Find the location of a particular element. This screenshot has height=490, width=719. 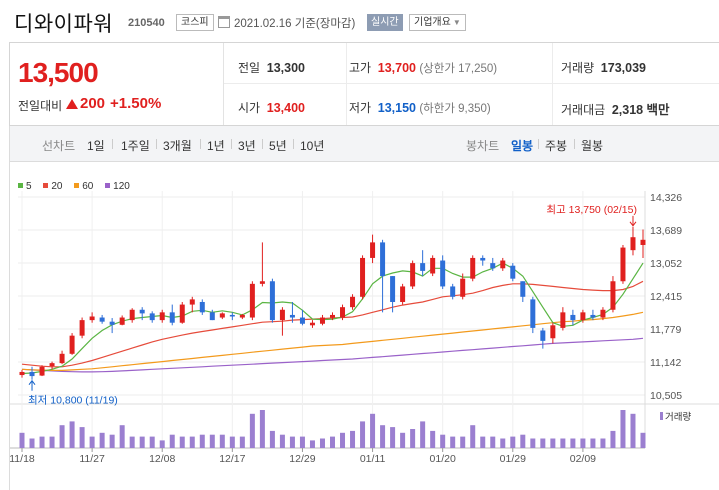

period-1w: 1주일 is located at coordinates (135, 145).